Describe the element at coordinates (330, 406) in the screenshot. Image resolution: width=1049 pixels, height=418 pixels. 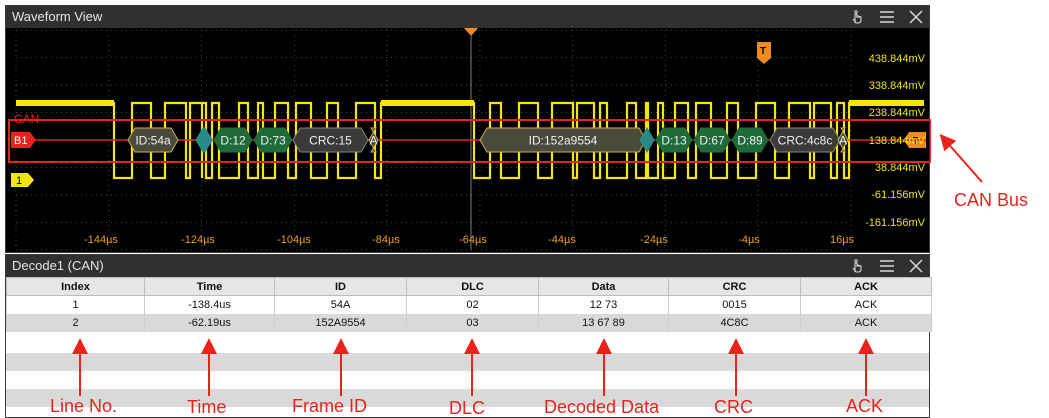
I see `frame-id-callout: Frame ID` at that location.